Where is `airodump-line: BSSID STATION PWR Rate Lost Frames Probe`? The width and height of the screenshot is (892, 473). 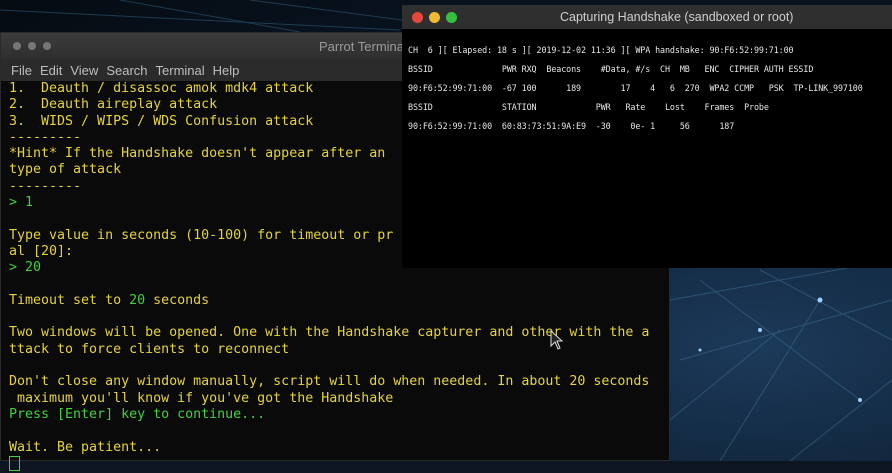 airodump-line: BSSID STATION PWR Rate Lost Frames Probe is located at coordinates (588, 107).